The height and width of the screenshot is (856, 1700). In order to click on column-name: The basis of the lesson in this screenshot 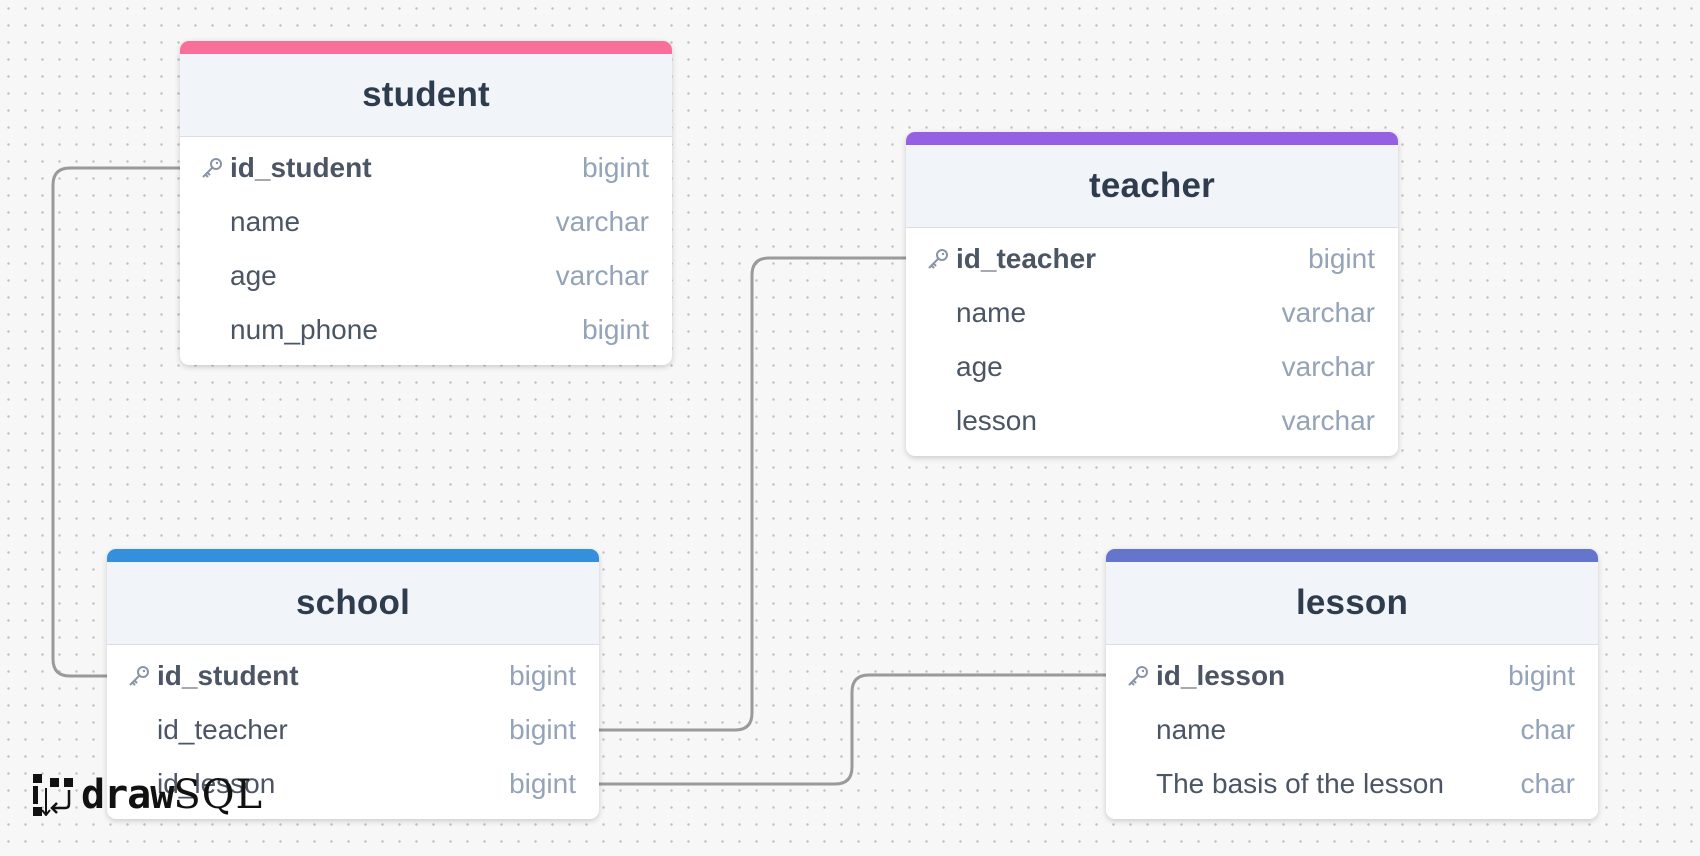, I will do `click(1300, 783)`.